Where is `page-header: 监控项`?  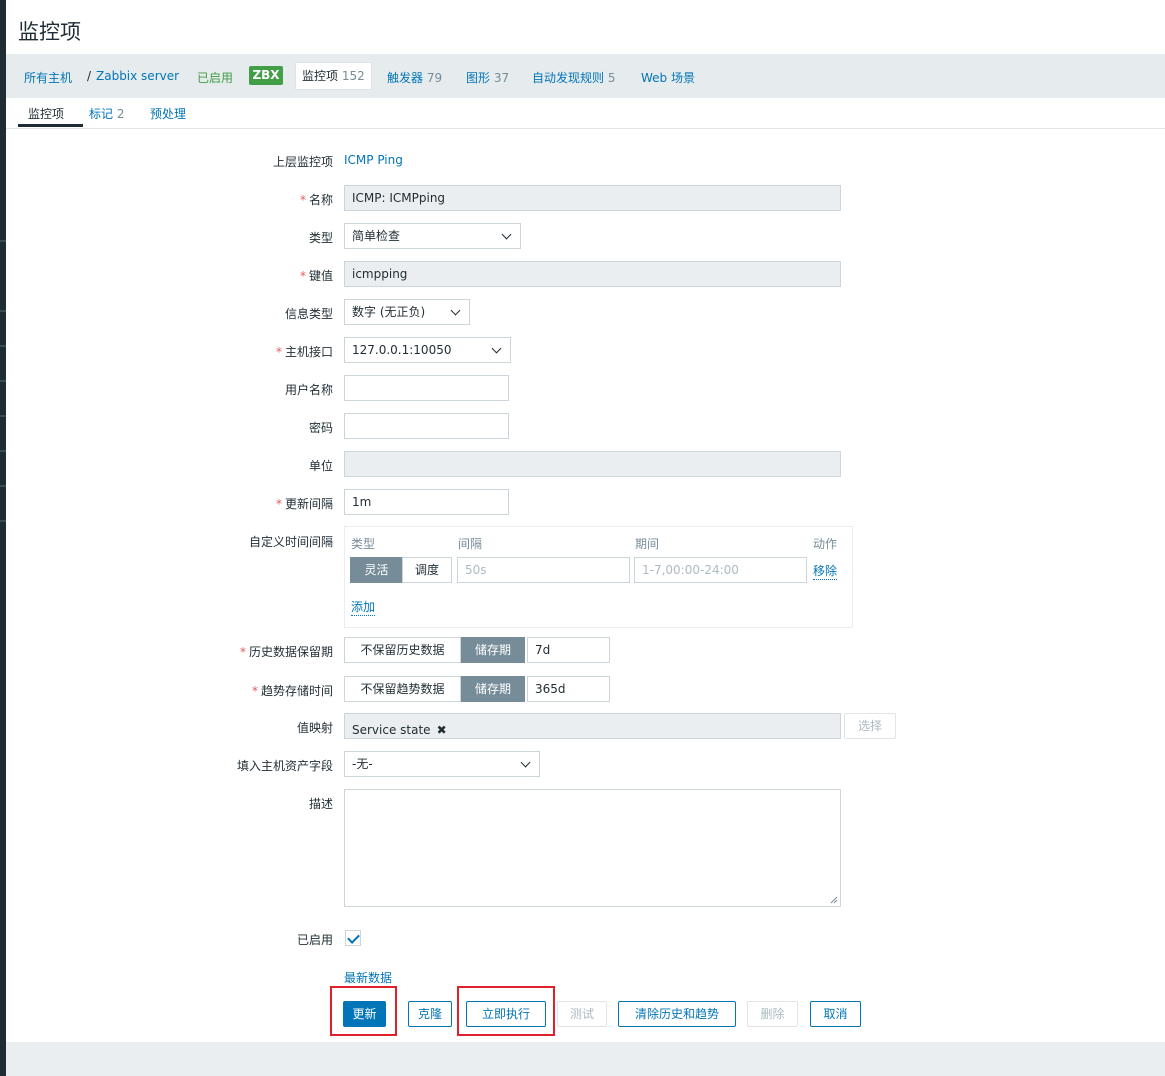
page-header: 监控项 is located at coordinates (585, 27).